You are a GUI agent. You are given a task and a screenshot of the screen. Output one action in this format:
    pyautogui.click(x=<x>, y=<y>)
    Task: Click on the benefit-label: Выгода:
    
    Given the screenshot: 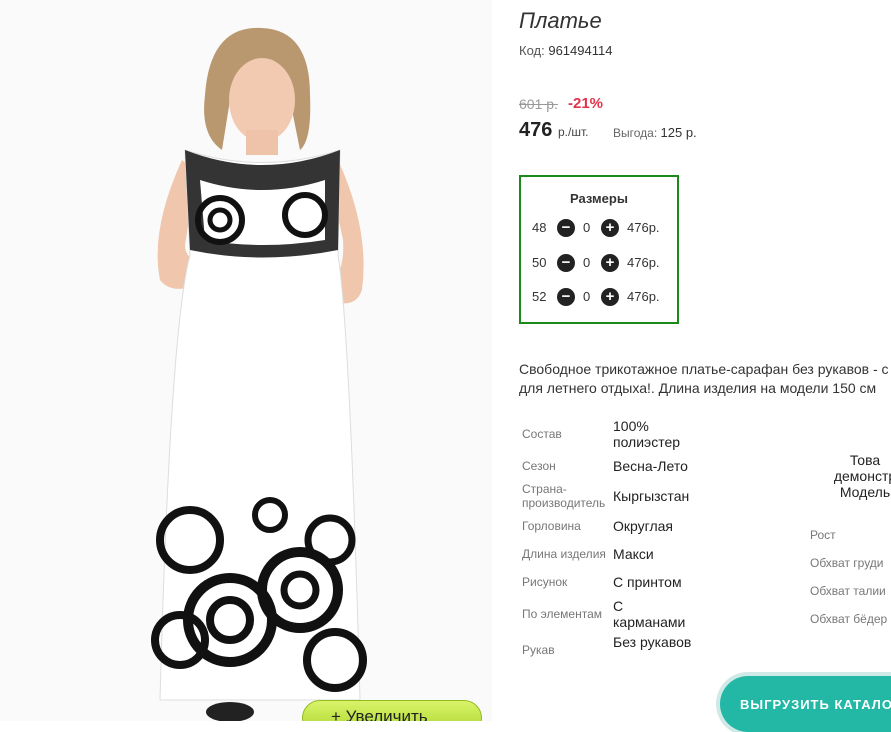 What is the action you would take?
    pyautogui.click(x=635, y=133)
    